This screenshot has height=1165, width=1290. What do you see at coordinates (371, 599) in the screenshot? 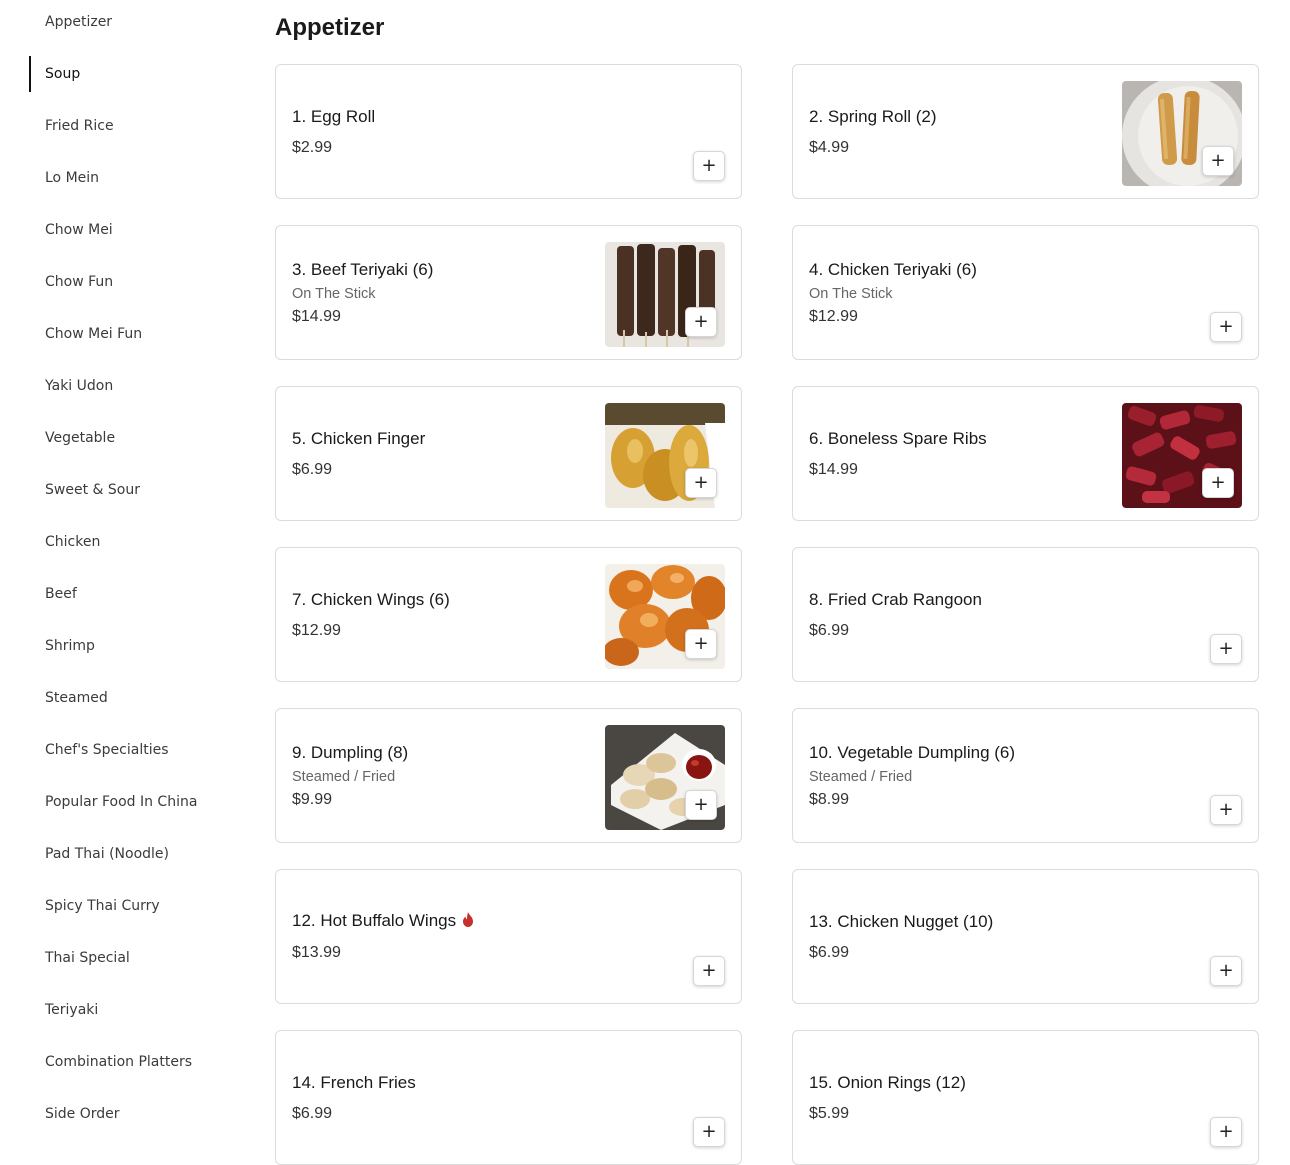
I see `item-name: 7. Chicken Wings (6)` at bounding box center [371, 599].